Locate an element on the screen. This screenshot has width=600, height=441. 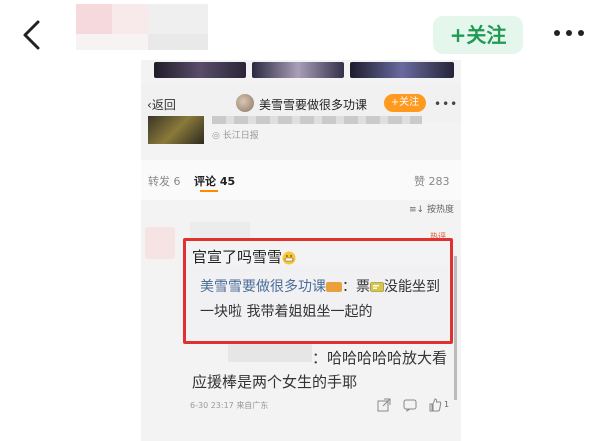
active-tab-indicator is located at coordinates (209, 191).